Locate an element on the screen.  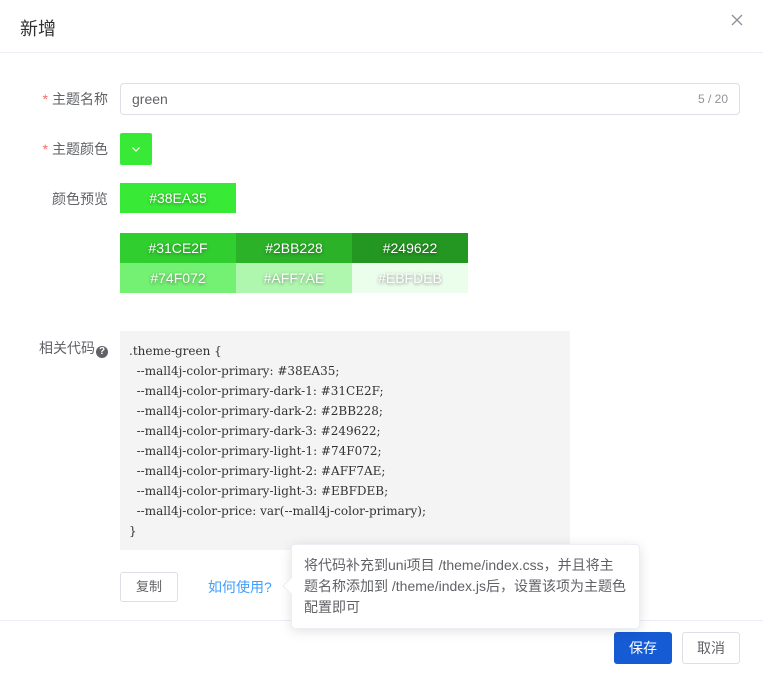
theme-name-field: 5 / 20 is located at coordinates (430, 99).